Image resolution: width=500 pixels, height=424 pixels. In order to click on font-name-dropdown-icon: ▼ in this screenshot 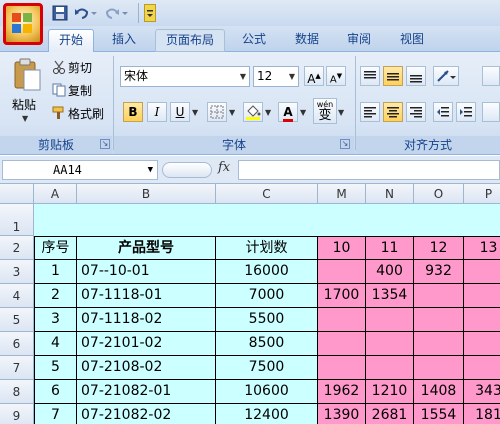, I will do `click(243, 76)`.